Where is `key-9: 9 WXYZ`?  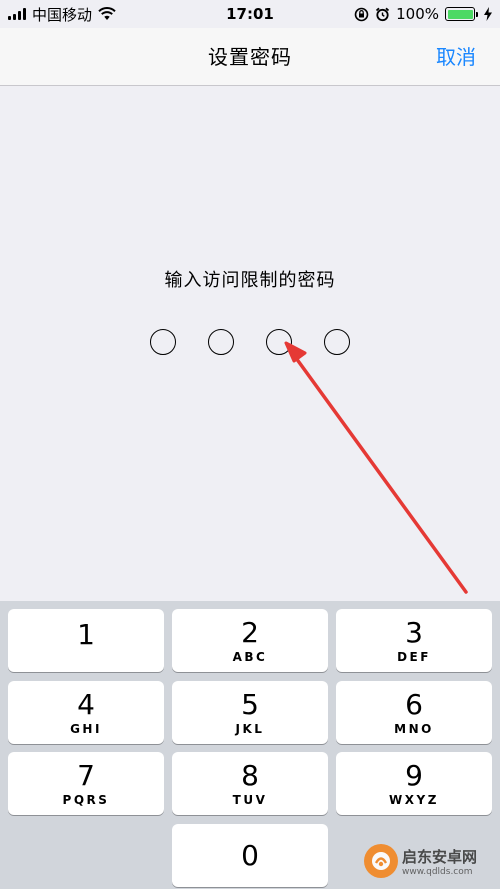
key-9: 9 WXYZ is located at coordinates (414, 783).